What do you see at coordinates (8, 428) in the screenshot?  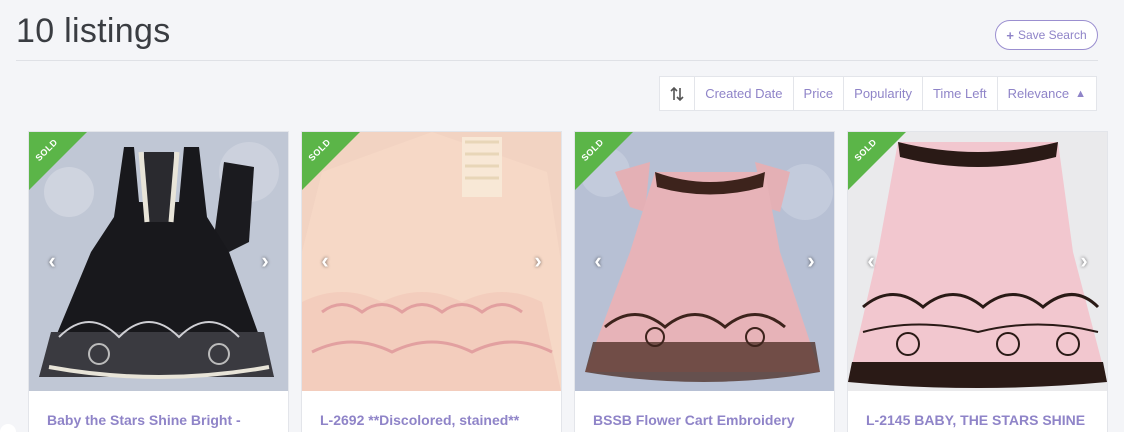 I see `scroll-indicator` at bounding box center [8, 428].